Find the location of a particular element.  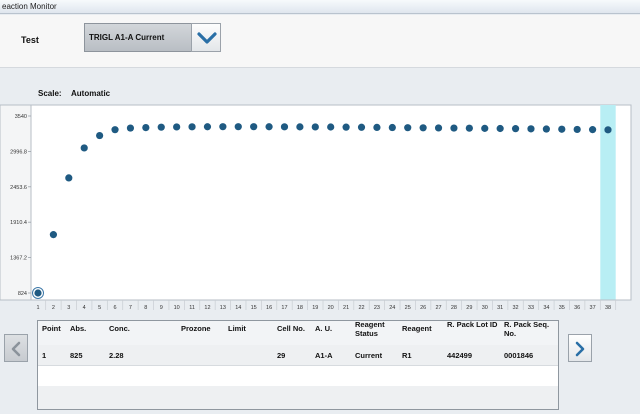

x-tick-label: 5 is located at coordinates (99, 308).